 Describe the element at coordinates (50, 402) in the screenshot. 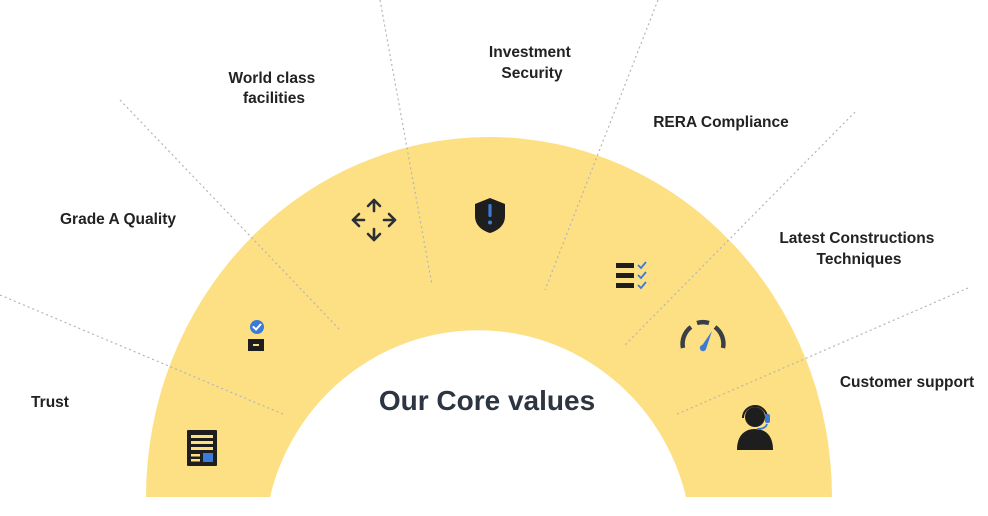

I see `label-trust: Trust` at that location.